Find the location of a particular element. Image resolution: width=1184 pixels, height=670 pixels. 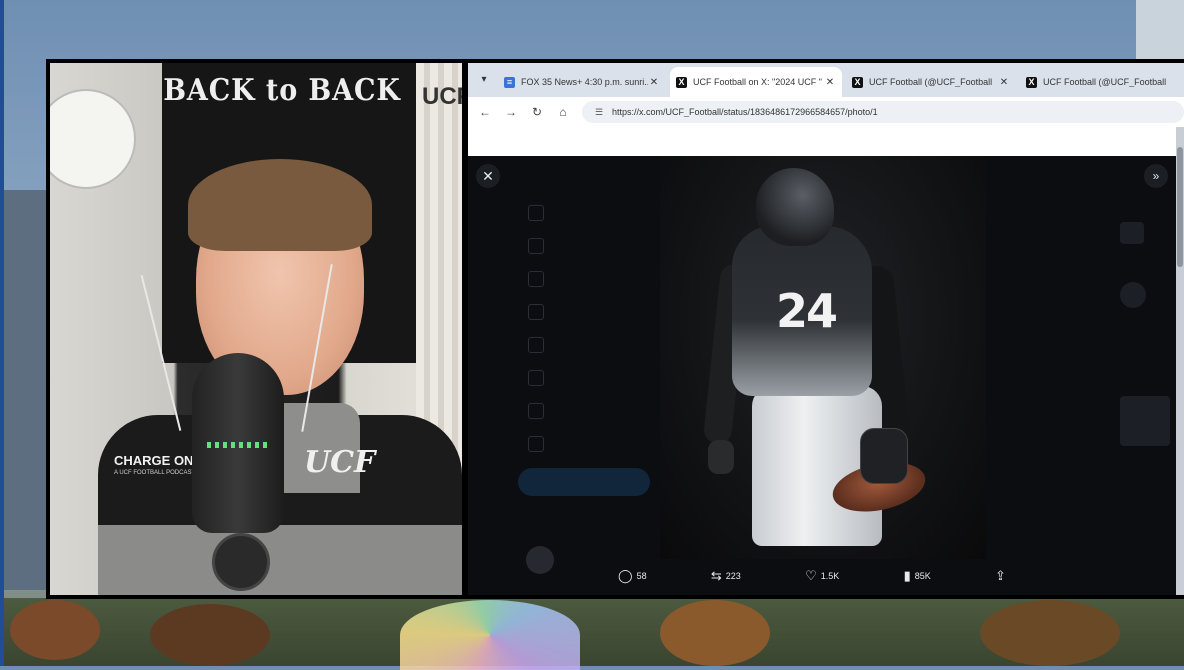

tune-icon: ☰ is located at coordinates (599, 112).